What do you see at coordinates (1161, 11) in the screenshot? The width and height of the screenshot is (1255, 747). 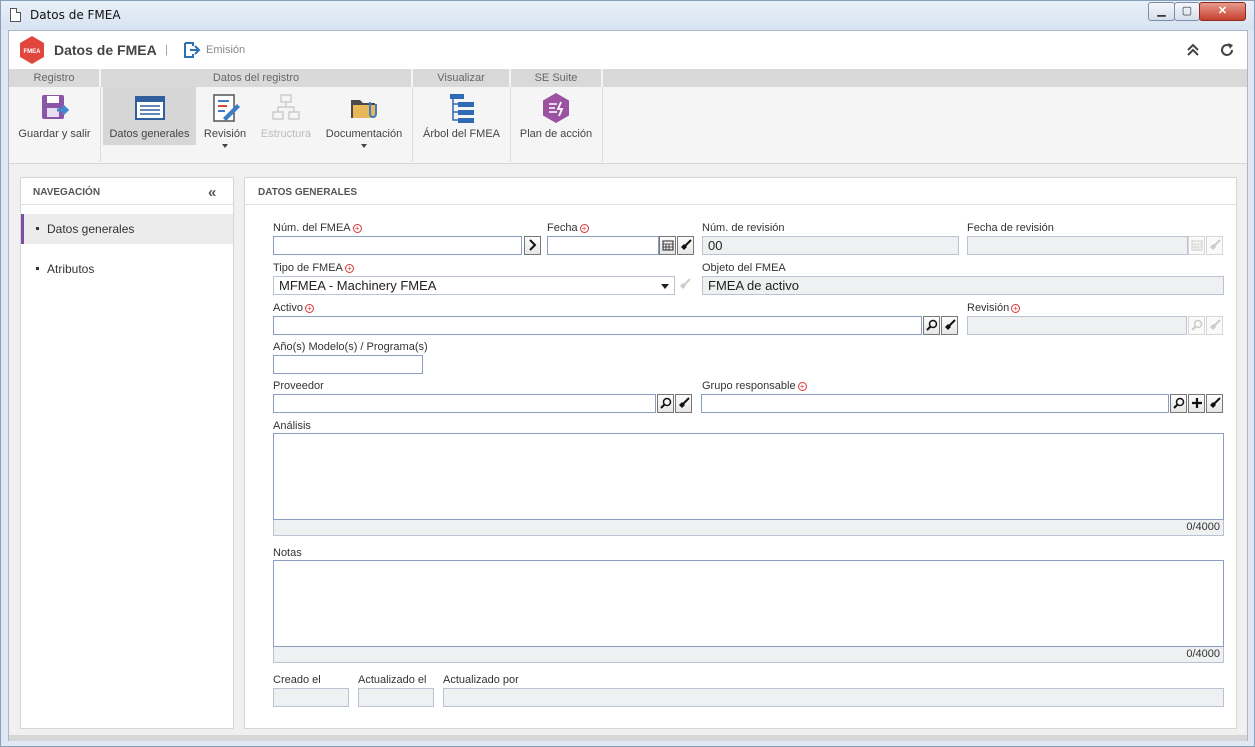 I see `minimize-button: ▁` at bounding box center [1161, 11].